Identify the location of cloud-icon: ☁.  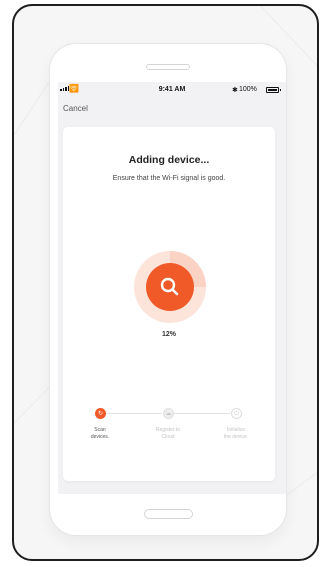
(168, 413).